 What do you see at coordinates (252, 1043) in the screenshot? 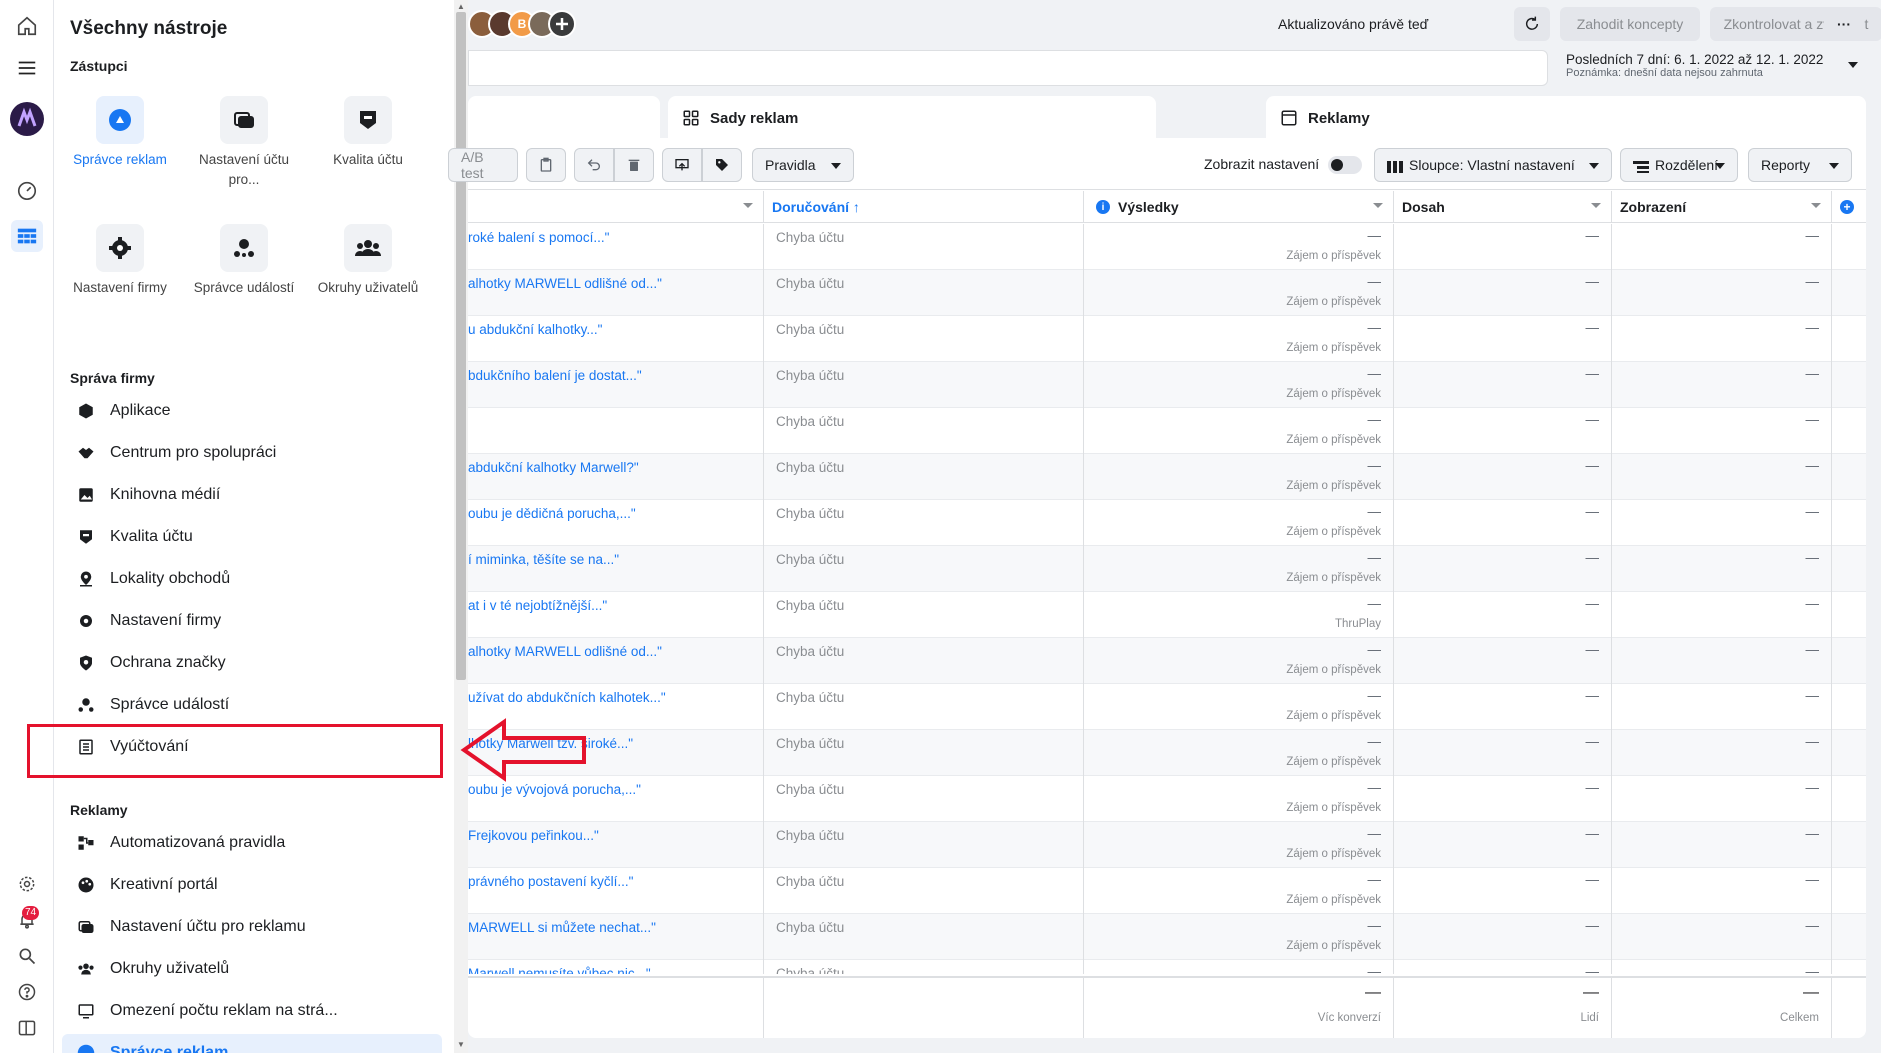
I see `menu-item-ads-manager: Správce reklam` at bounding box center [252, 1043].